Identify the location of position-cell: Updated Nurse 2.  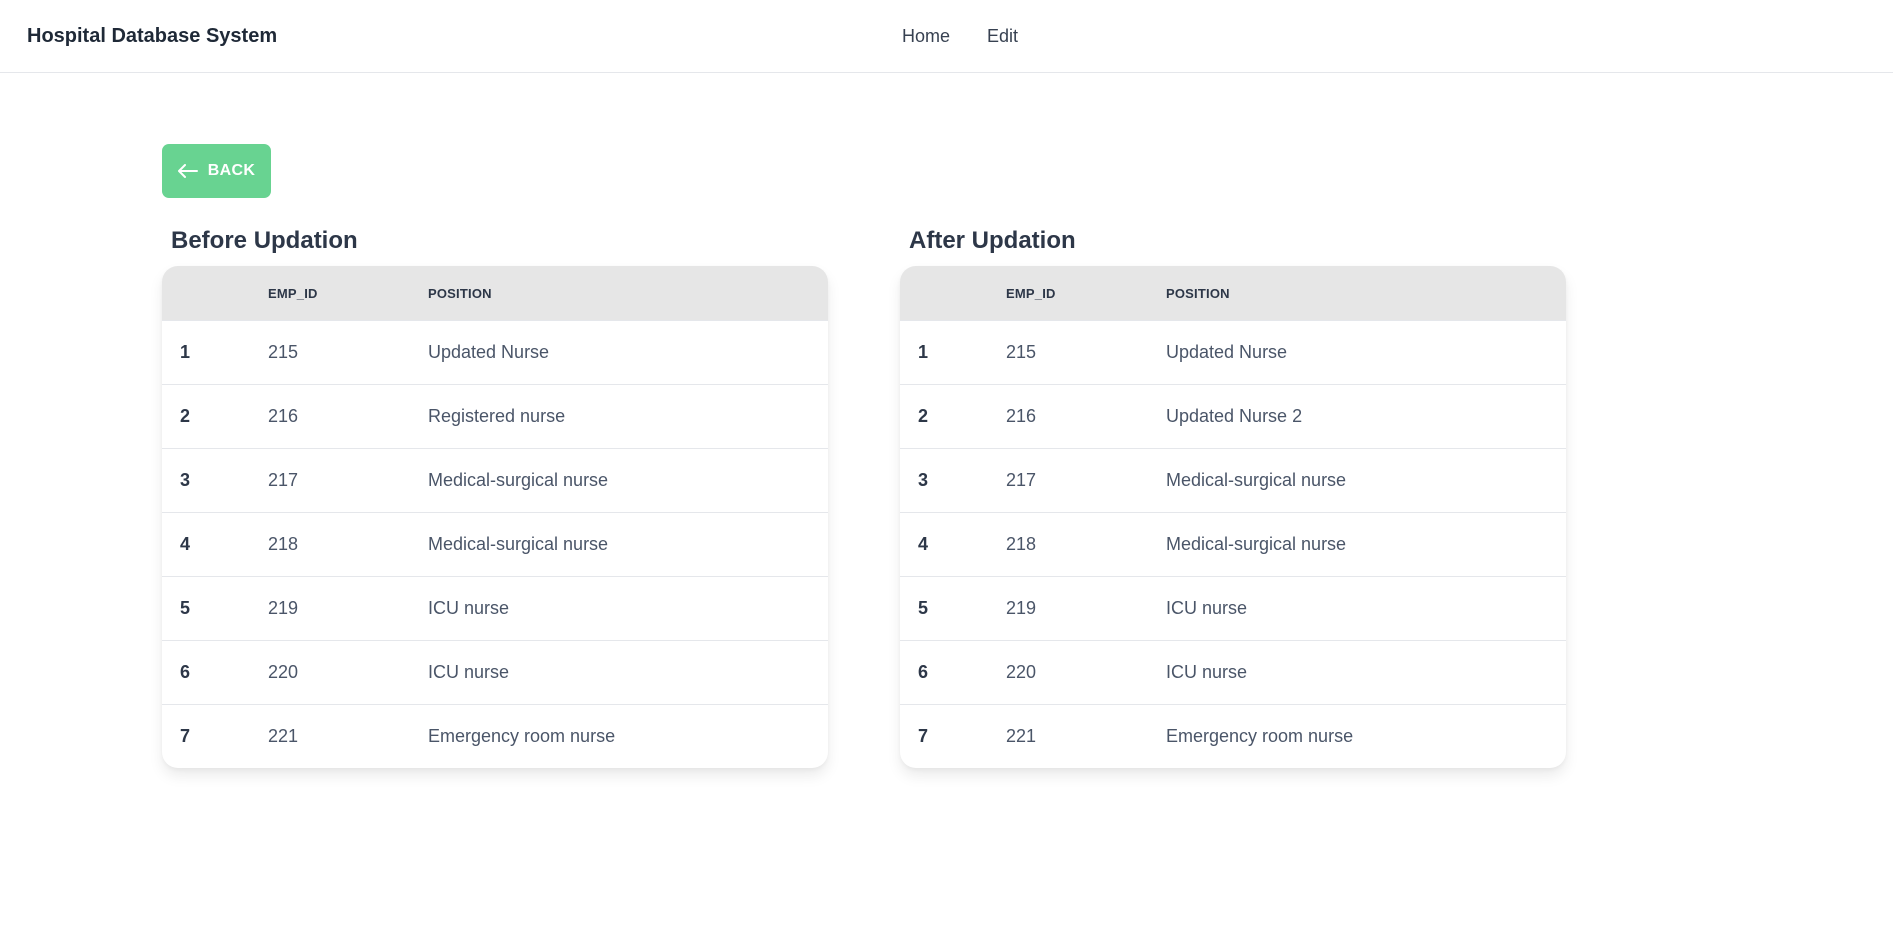
(1234, 416).